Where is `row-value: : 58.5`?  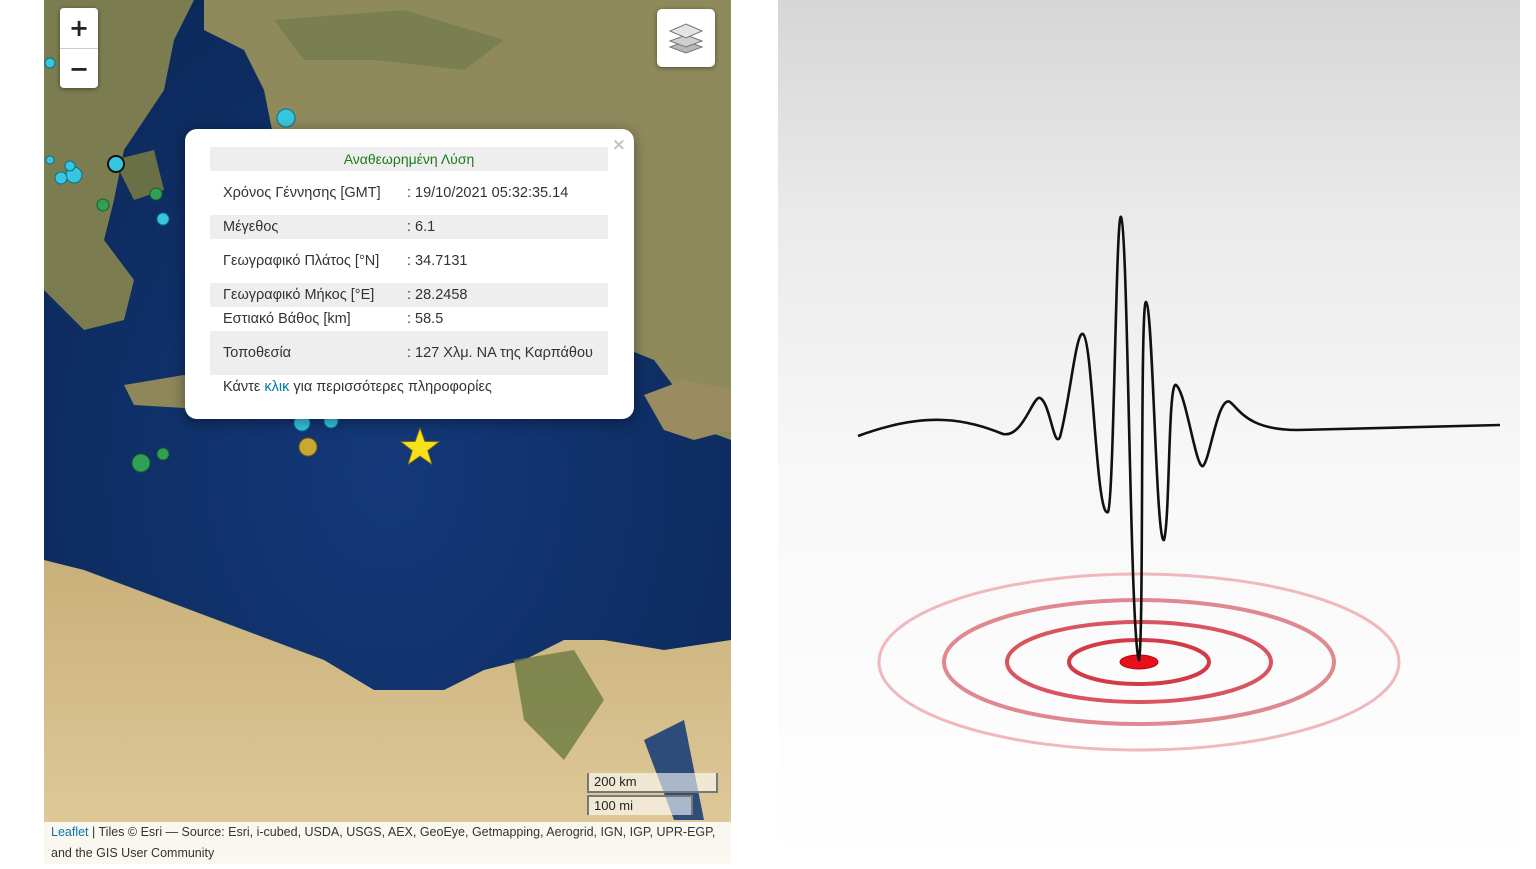 row-value: : 58.5 is located at coordinates (425, 319).